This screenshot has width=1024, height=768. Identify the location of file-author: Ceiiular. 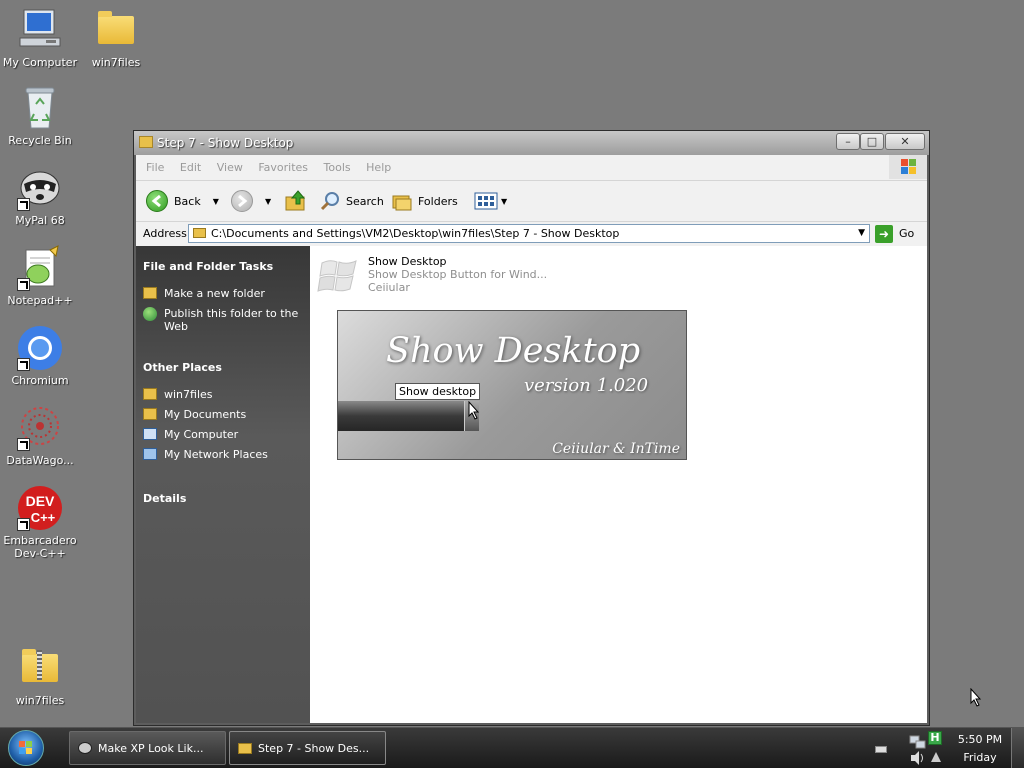
(389, 287).